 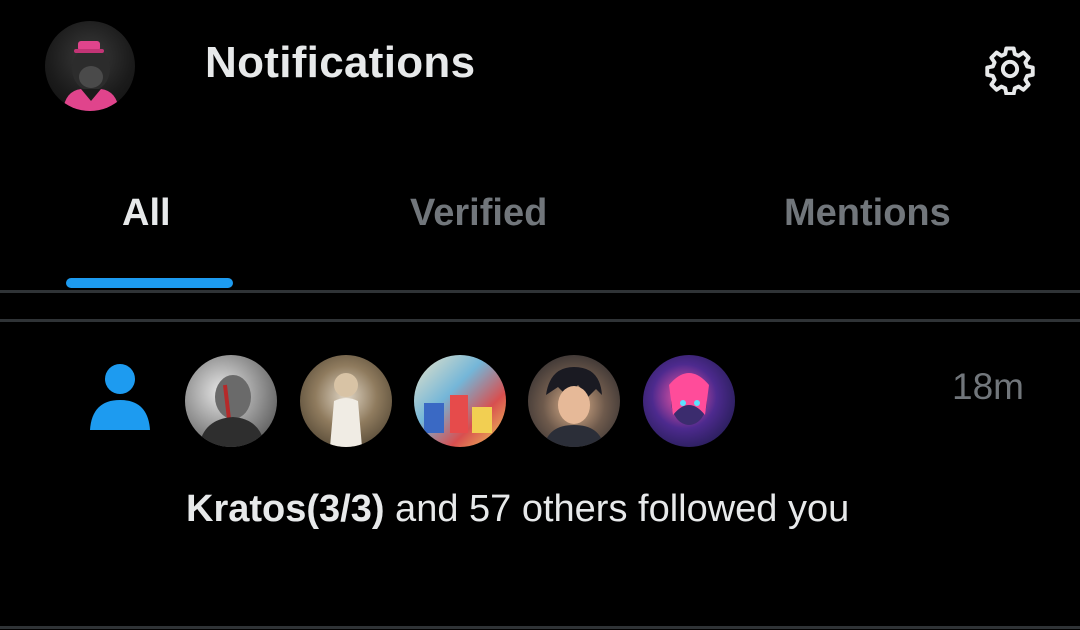 I want to click on notification-divider, so click(x=540, y=627).